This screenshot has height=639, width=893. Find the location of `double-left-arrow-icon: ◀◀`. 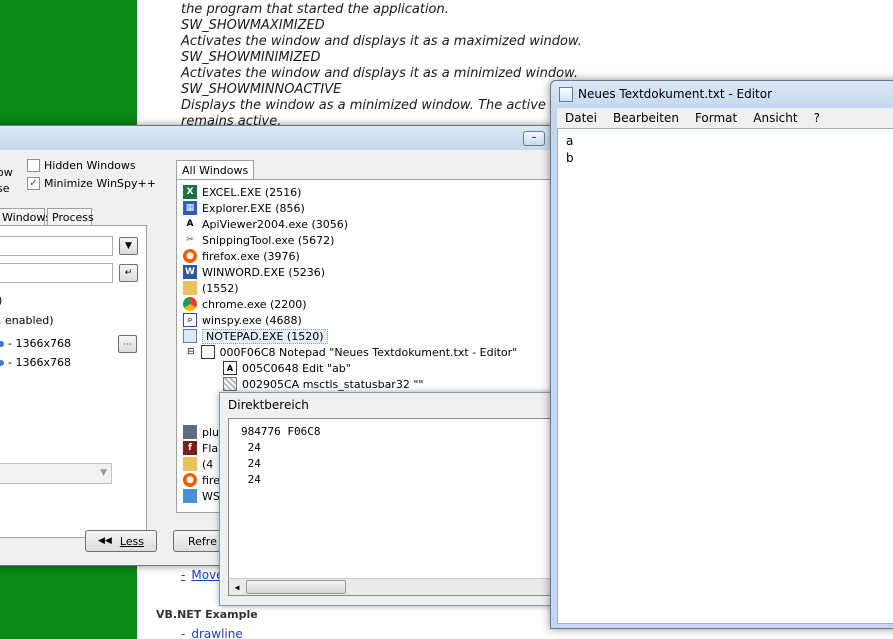

double-left-arrow-icon: ◀◀ is located at coordinates (104, 541).